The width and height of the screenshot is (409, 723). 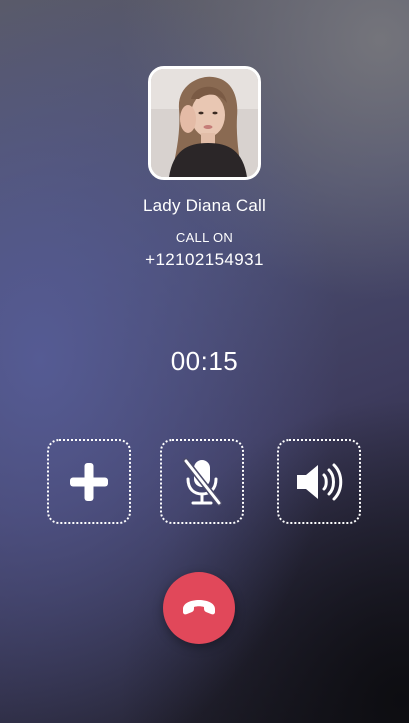 I want to click on phone-hangup-icon, so click(x=199, y=607).